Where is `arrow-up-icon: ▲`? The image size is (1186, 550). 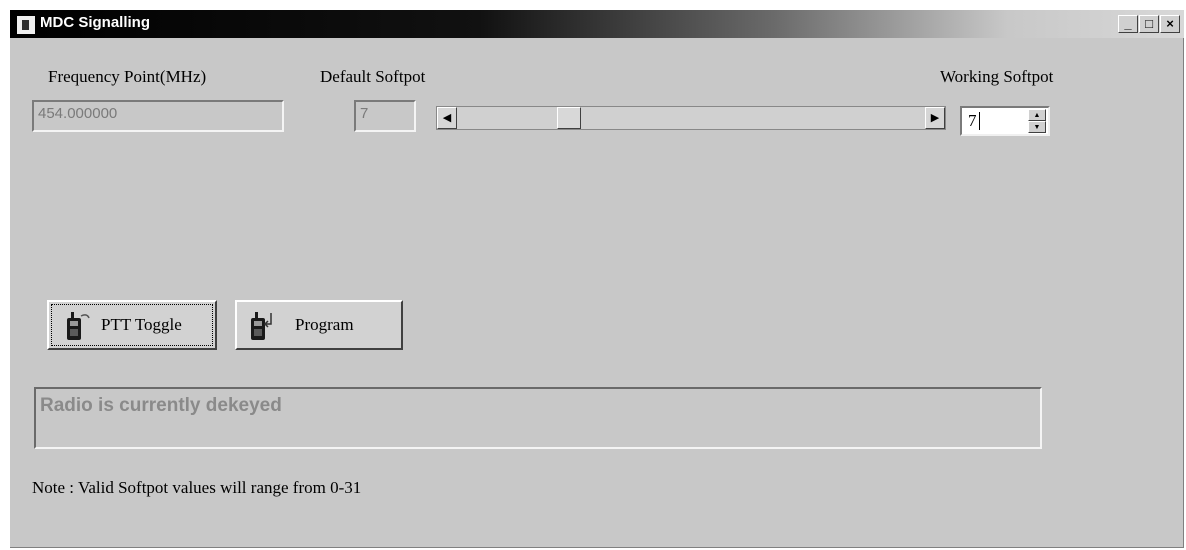 arrow-up-icon: ▲ is located at coordinates (1037, 115).